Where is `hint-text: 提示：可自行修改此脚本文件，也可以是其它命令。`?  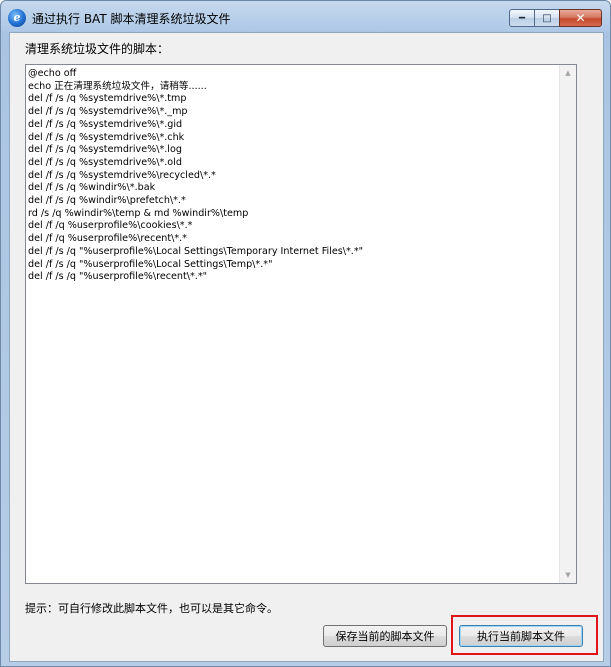
hint-text: 提示：可自行修改此脚本文件，也可以是其它命令。 is located at coordinates (151, 608).